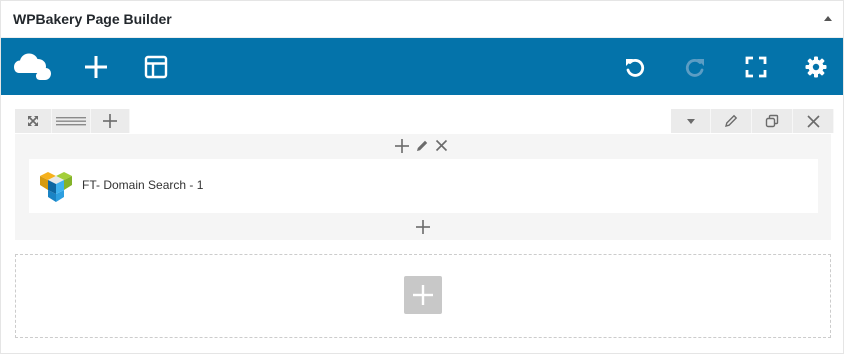  I want to click on redo-icon, so click(694, 67).